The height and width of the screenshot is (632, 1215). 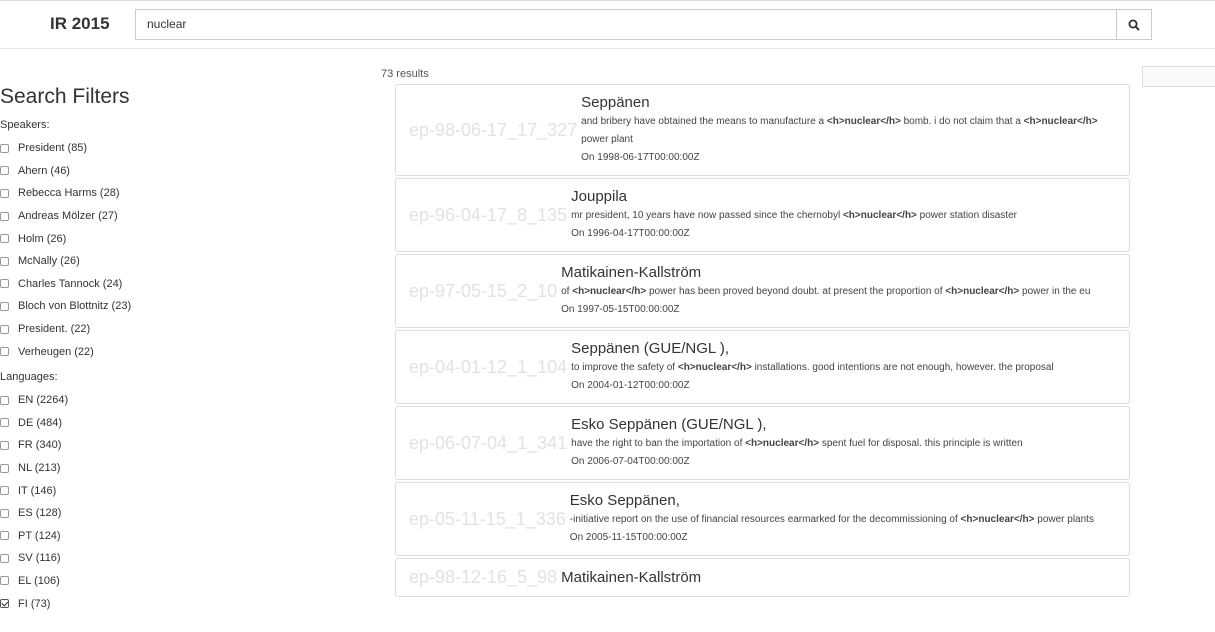 I want to click on result-date: On 2004-01-12T00:00:00Z, so click(x=630, y=385).